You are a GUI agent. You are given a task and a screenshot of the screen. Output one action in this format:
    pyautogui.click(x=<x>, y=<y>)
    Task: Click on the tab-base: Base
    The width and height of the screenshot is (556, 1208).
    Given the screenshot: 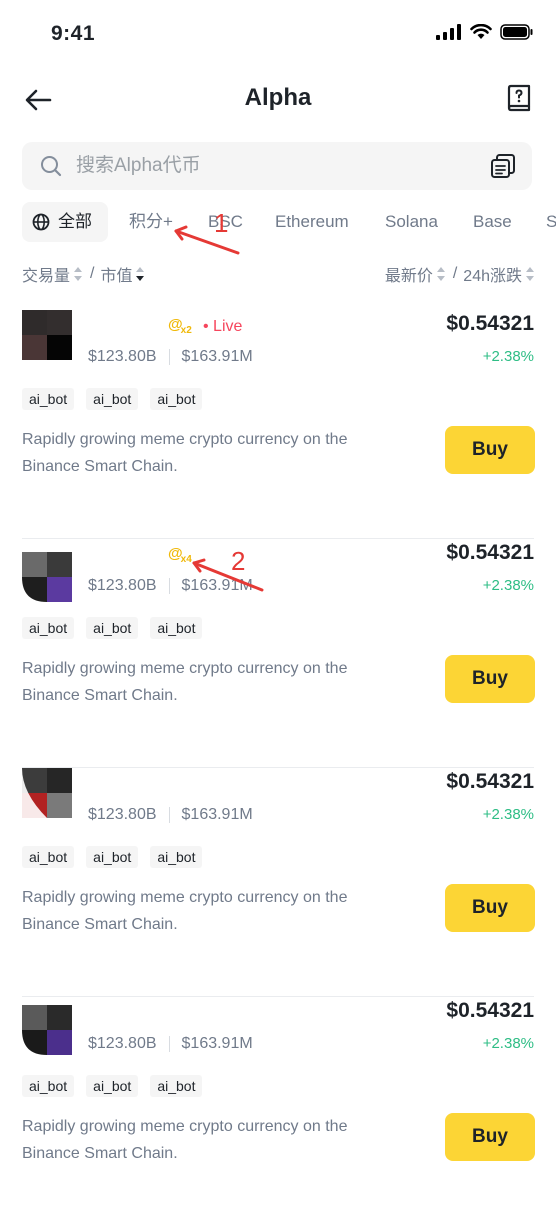 What is the action you would take?
    pyautogui.click(x=492, y=222)
    